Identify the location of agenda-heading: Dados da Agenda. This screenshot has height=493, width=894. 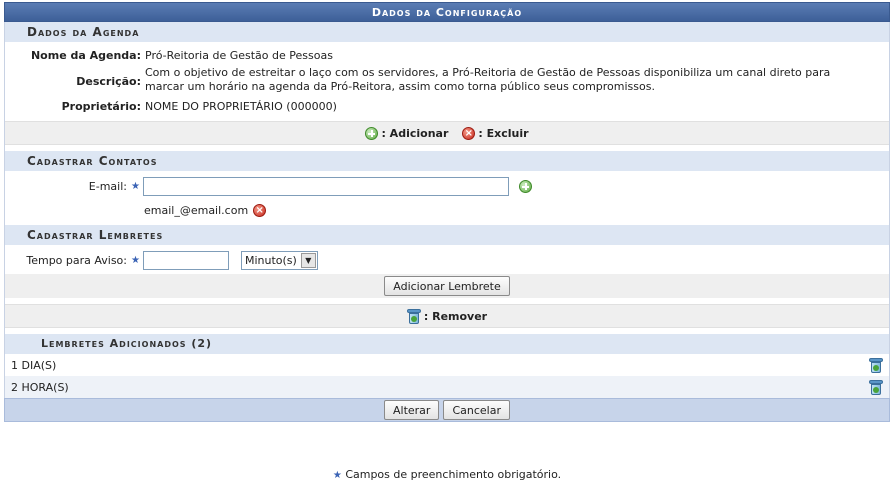
(447, 32).